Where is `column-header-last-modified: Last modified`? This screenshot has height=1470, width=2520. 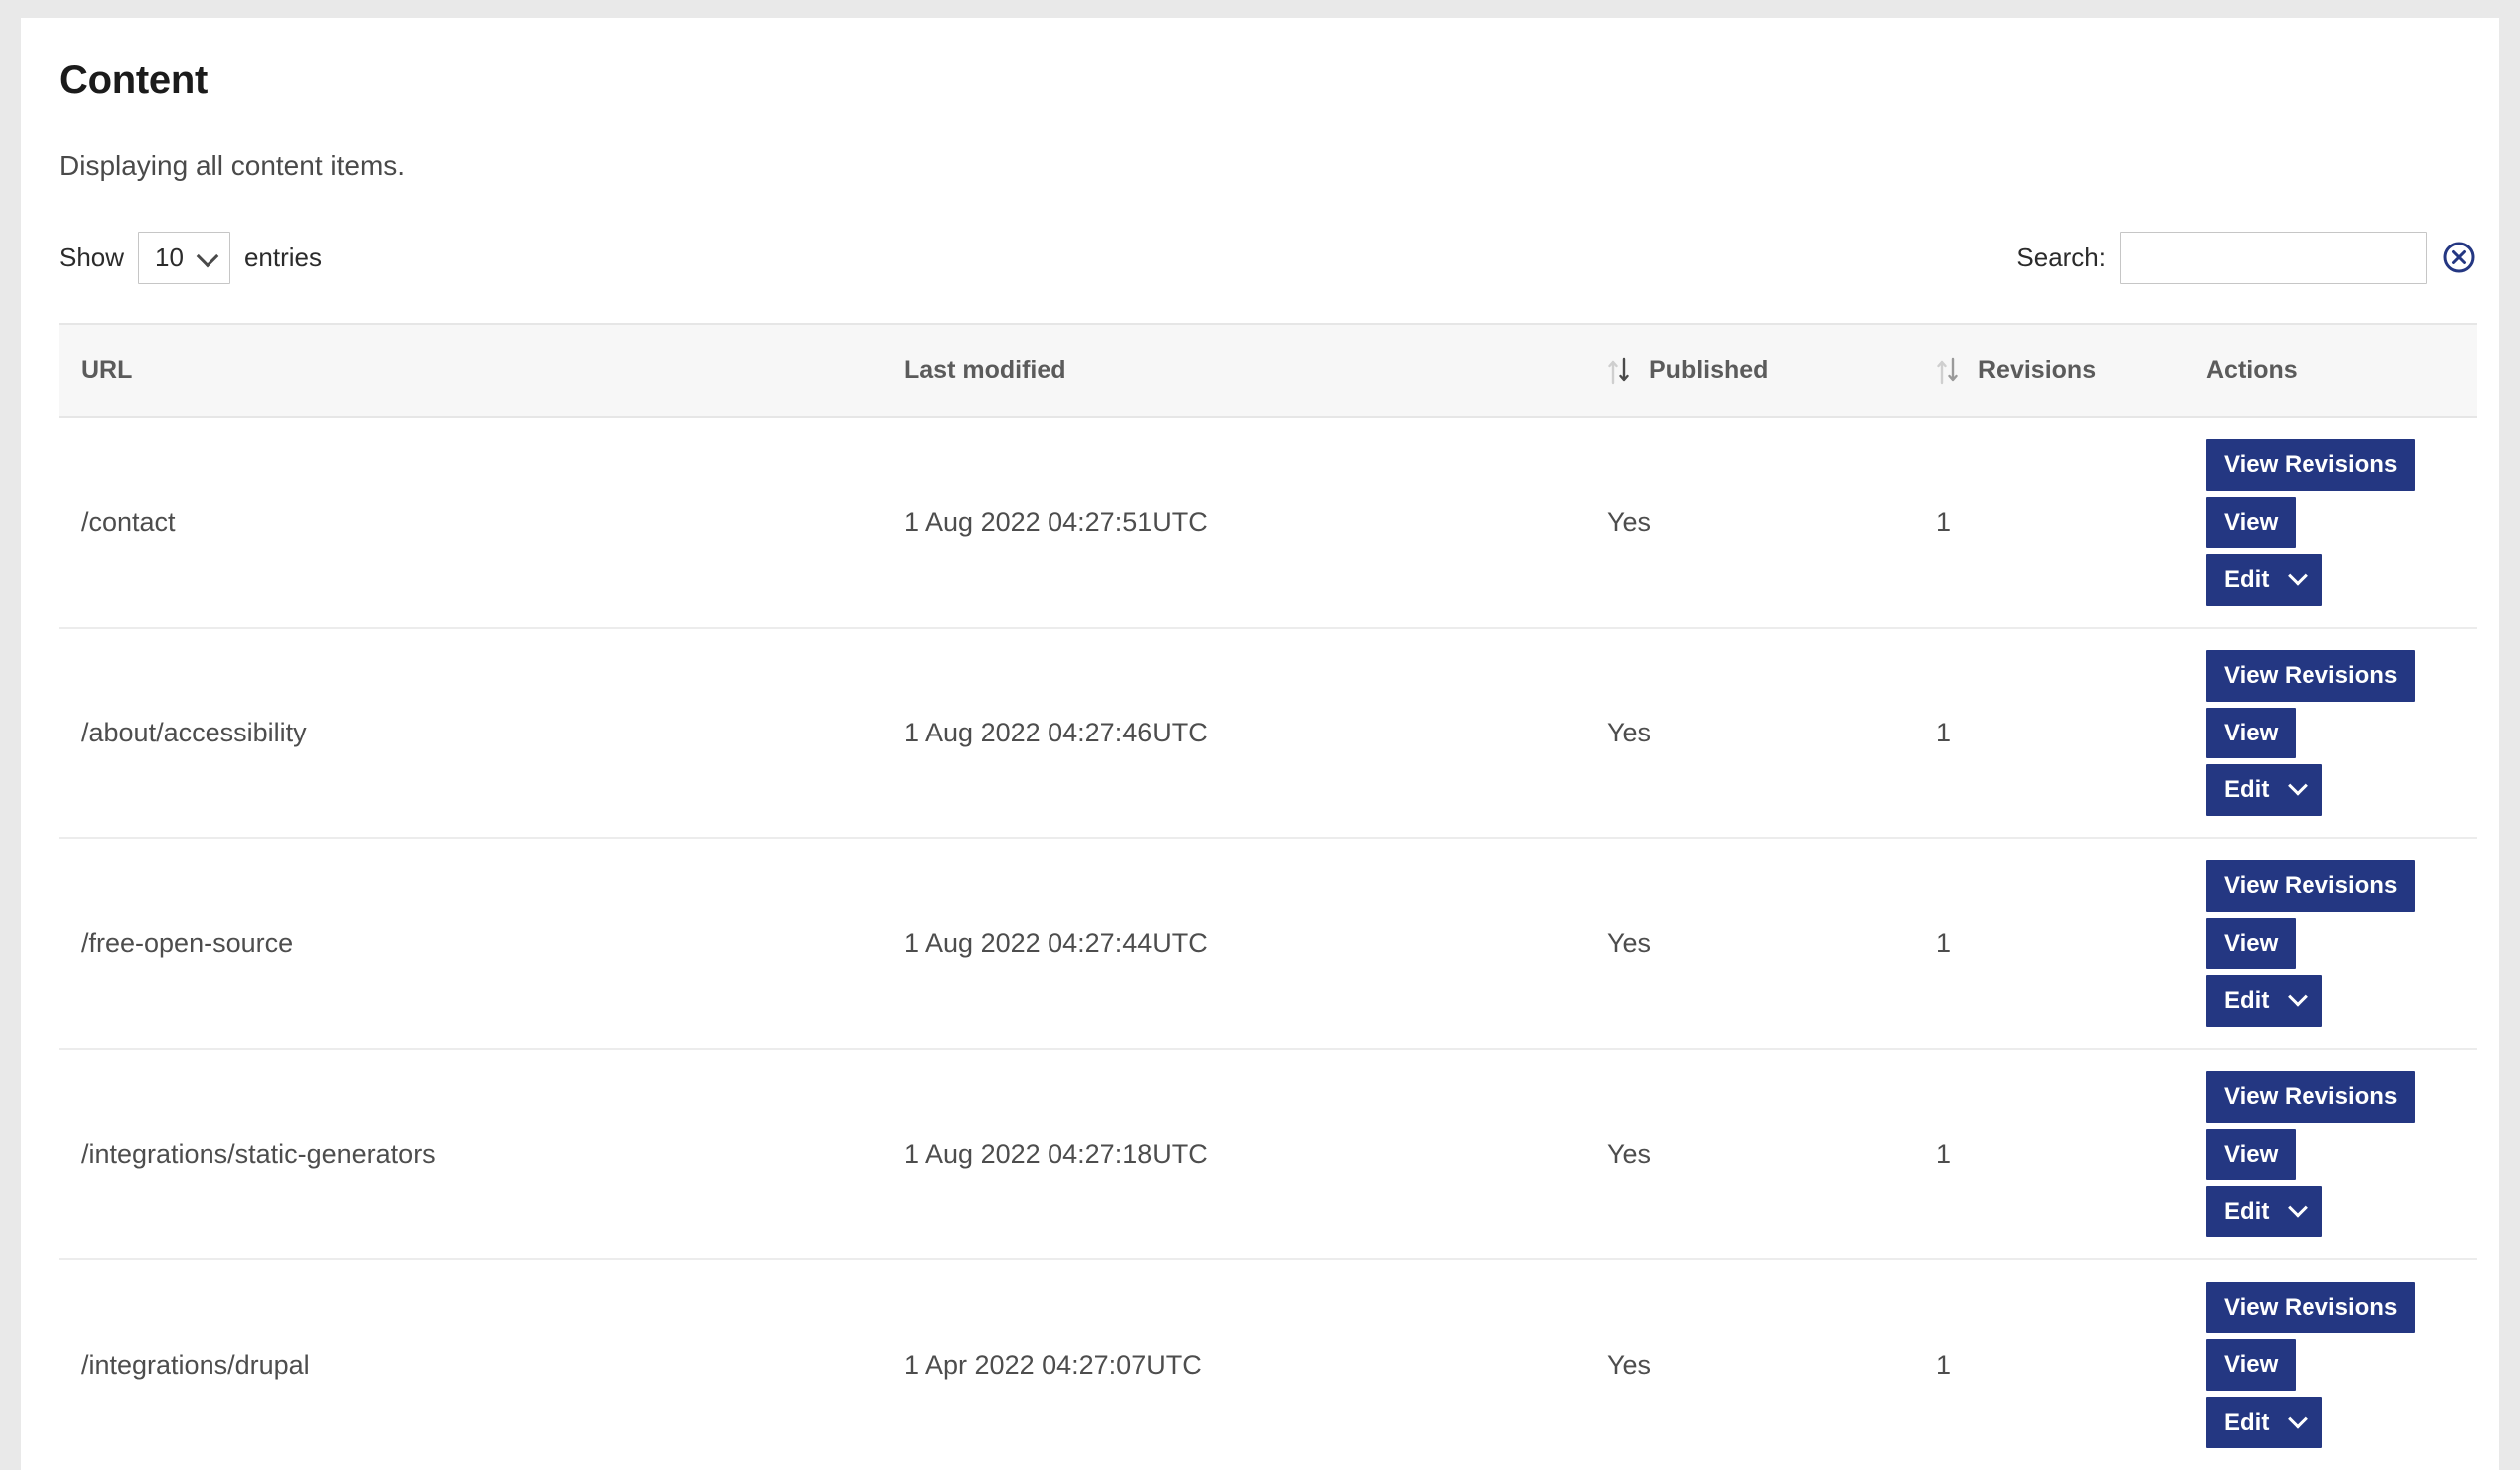 column-header-last-modified: Last modified is located at coordinates (1233, 370).